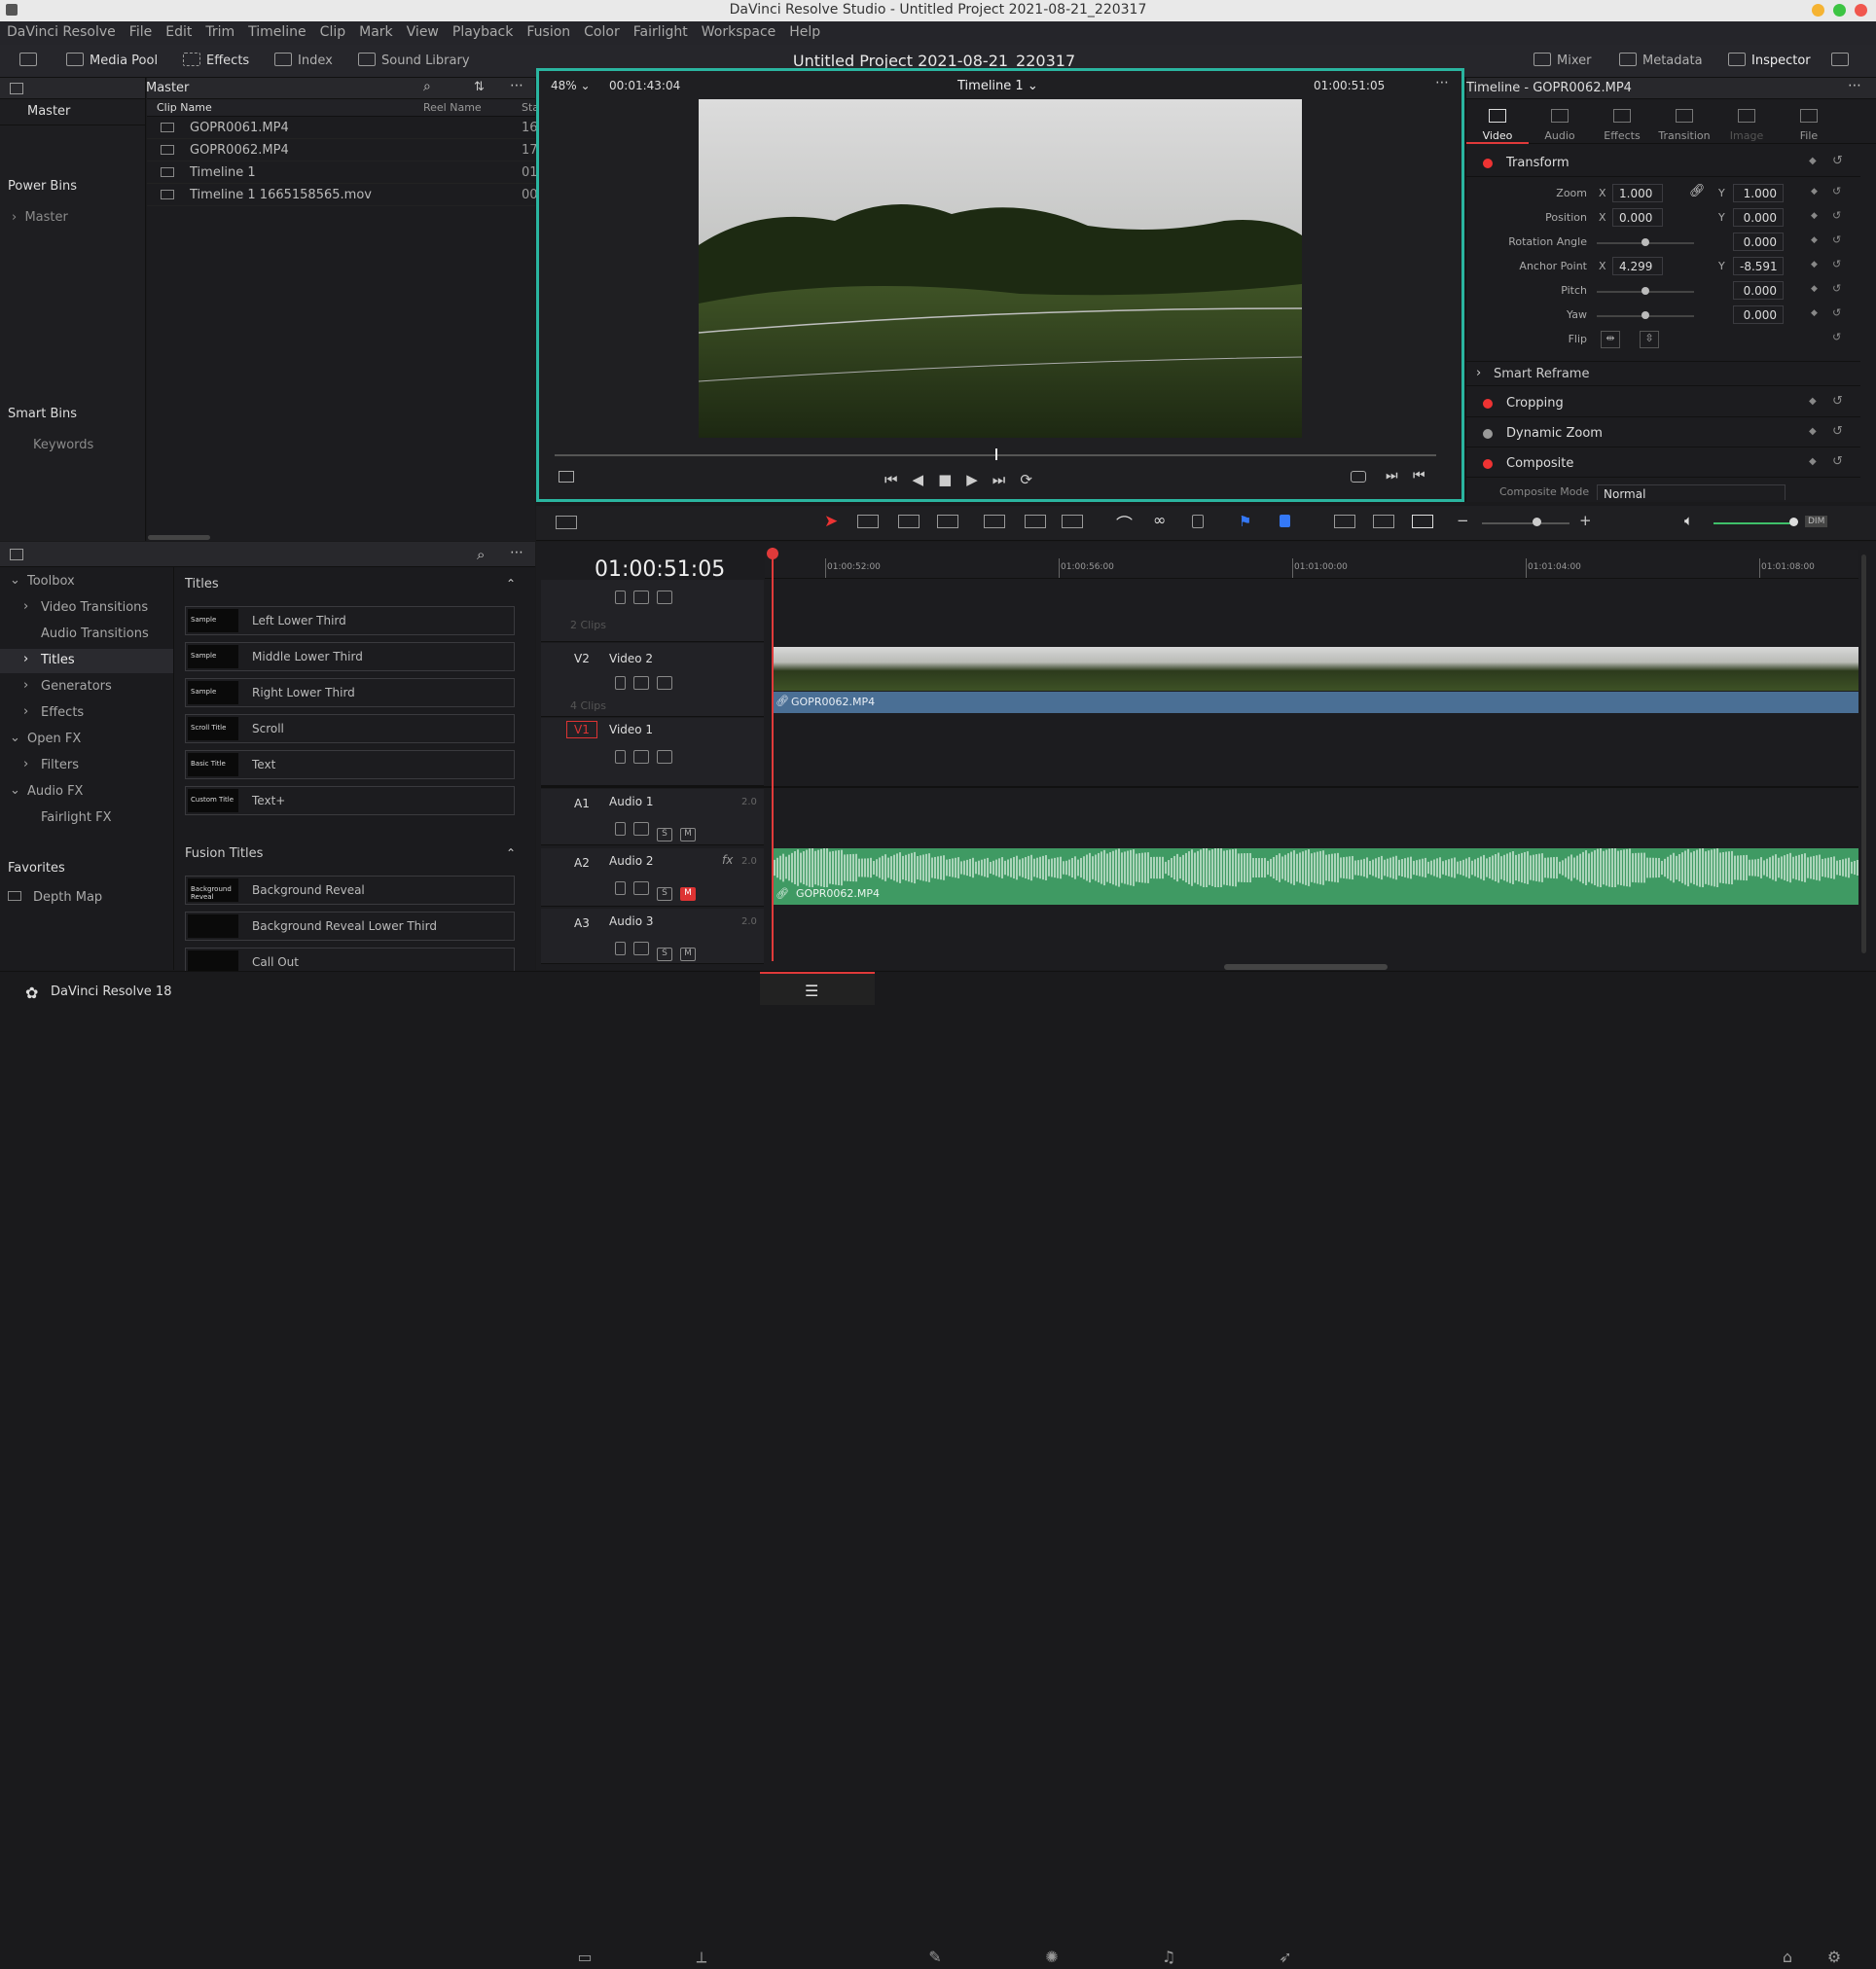 The height and width of the screenshot is (1969, 1876). I want to click on fx-tree-item: ⌄ Audio FX, so click(86, 792).